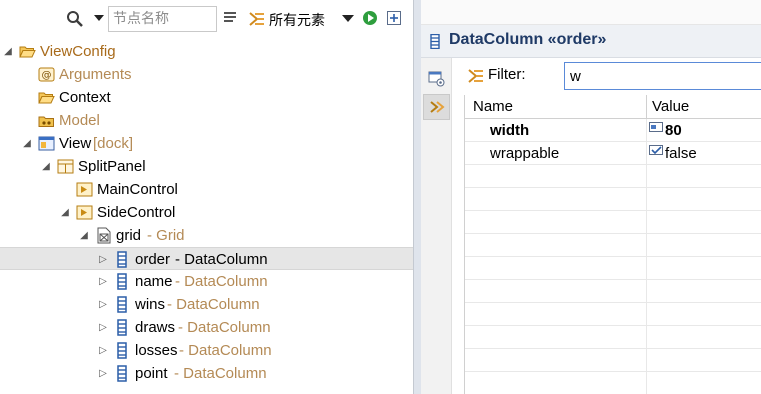 The height and width of the screenshot is (394, 761). I want to click on tree-node-label: Arguments, so click(95, 74).